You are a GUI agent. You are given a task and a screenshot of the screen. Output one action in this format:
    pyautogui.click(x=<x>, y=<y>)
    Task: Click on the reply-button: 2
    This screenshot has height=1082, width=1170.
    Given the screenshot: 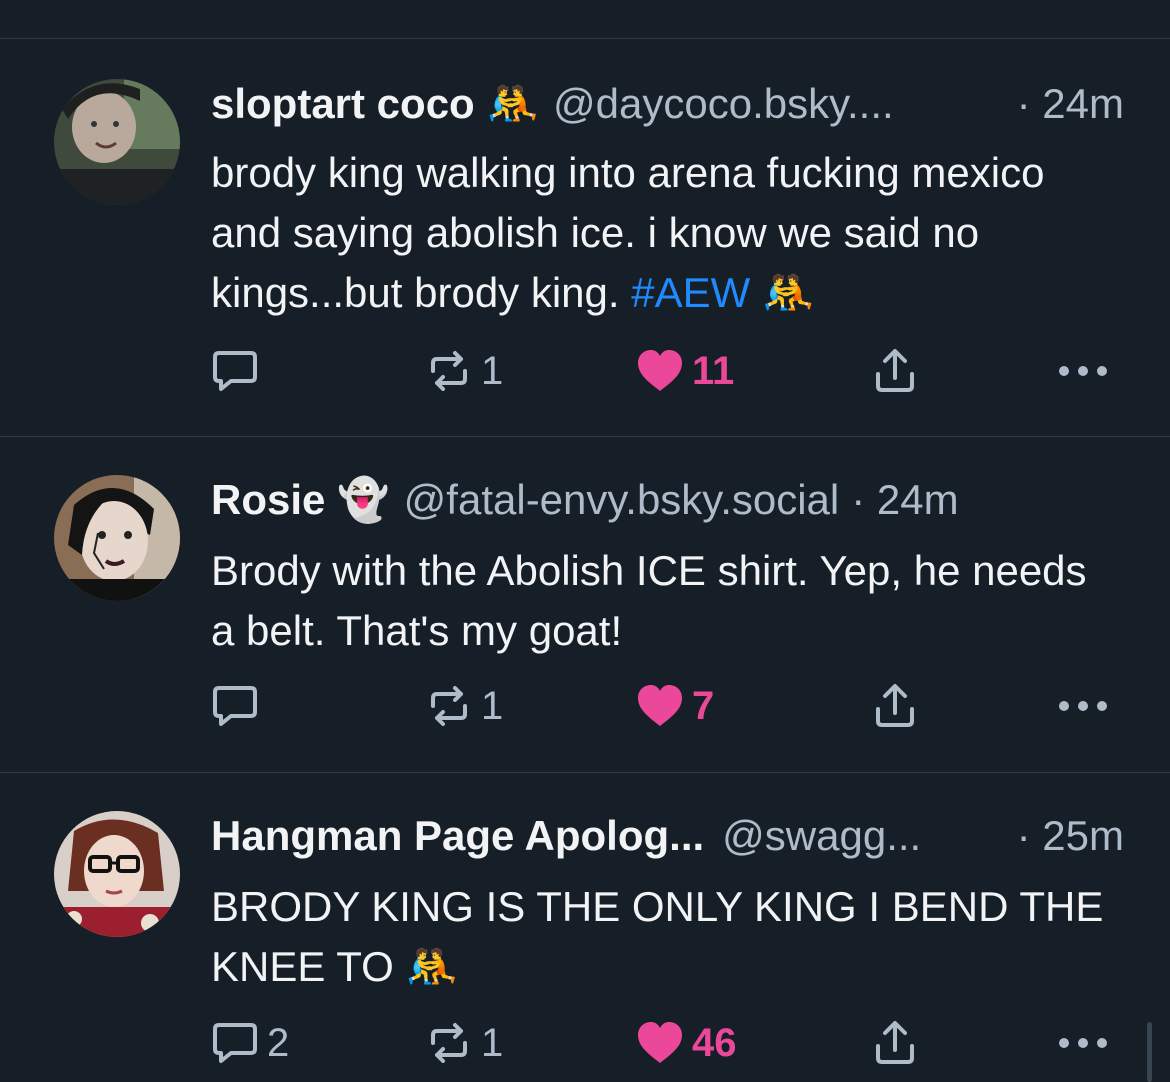 What is the action you would take?
    pyautogui.click(x=250, y=1043)
    